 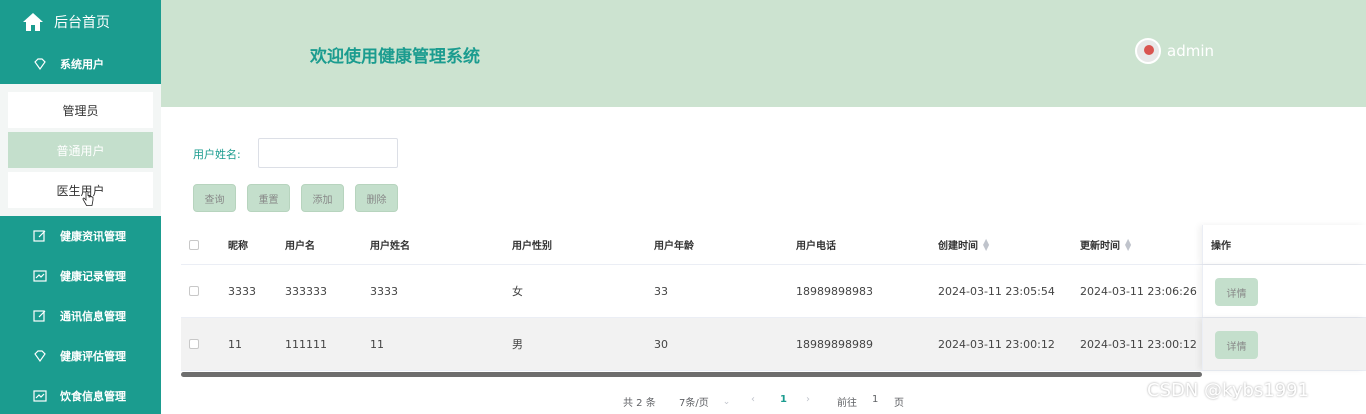 I want to click on cell-realname: 11, so click(x=377, y=344).